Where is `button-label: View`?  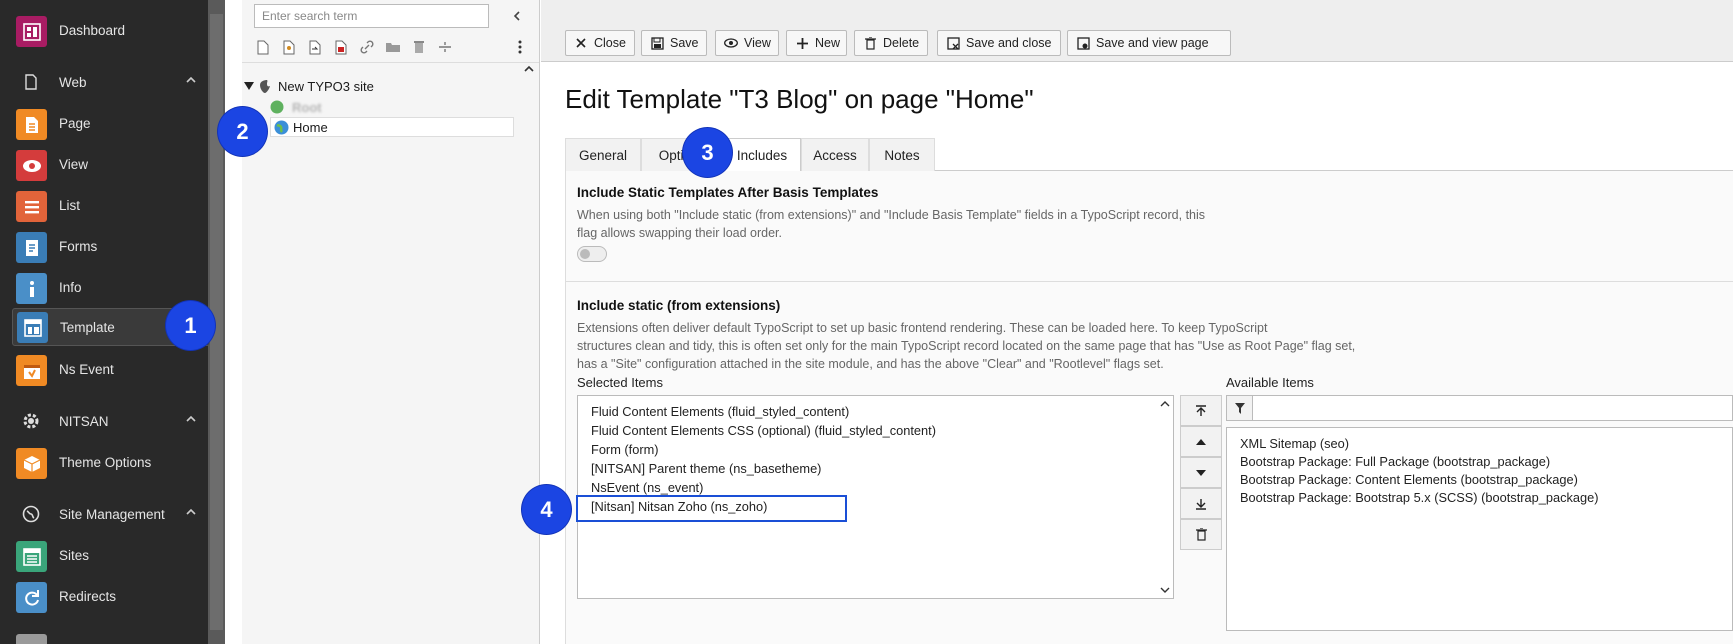
button-label: View is located at coordinates (757, 43).